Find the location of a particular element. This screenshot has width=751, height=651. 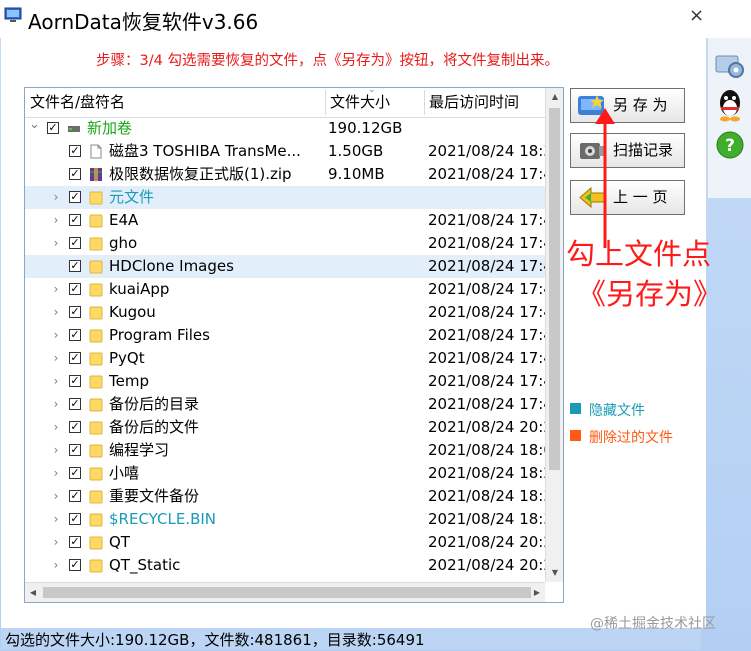

horizontal-scroll-thumb is located at coordinates (287, 592).